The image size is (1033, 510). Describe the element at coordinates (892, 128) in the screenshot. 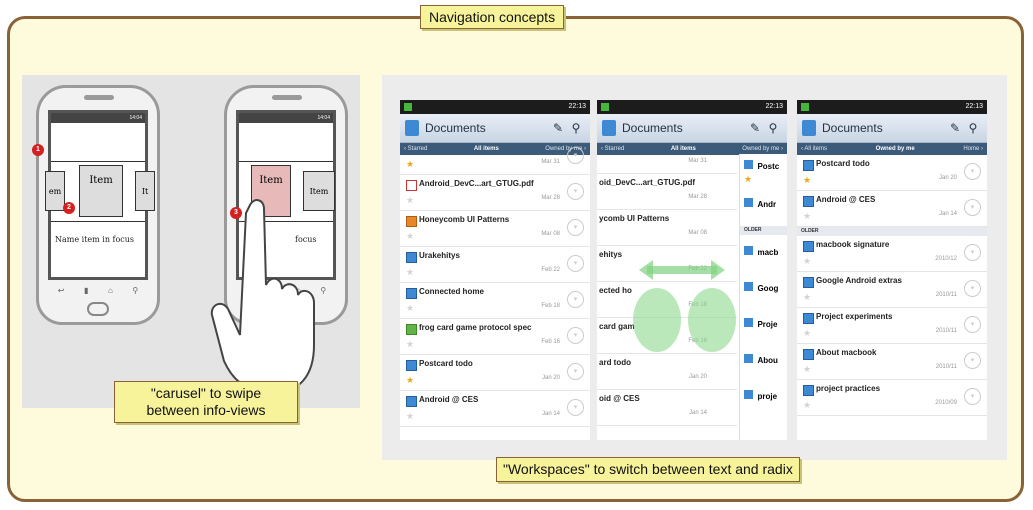

I see `action-bar: Documents ✎ ⚲` at that location.